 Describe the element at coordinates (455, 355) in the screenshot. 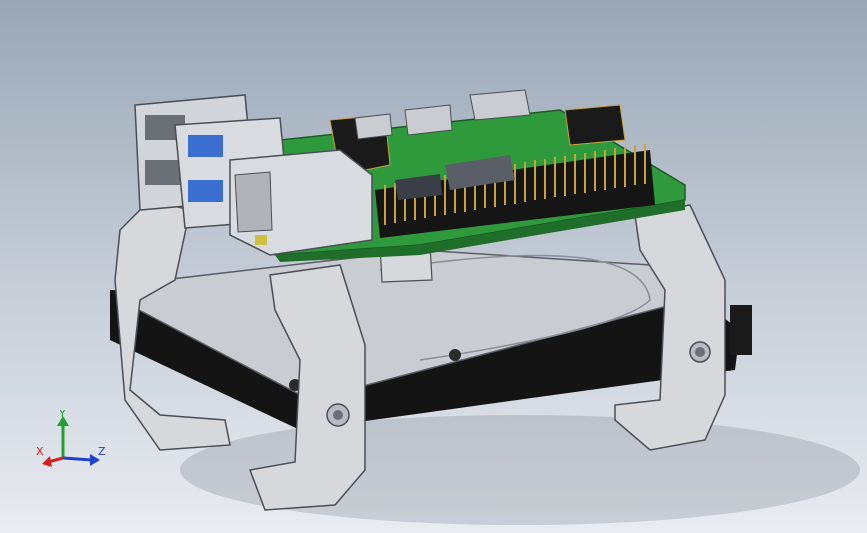

I see `drive-screw` at that location.